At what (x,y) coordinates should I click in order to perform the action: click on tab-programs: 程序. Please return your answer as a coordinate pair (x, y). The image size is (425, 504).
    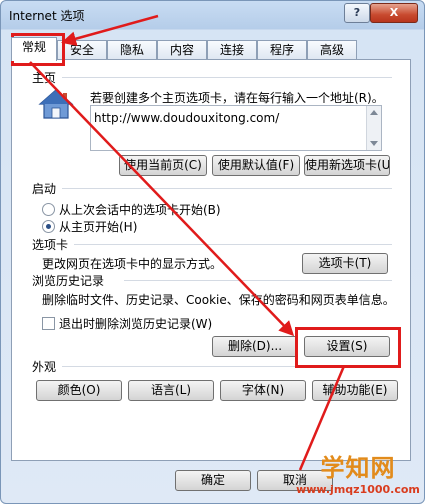
    Looking at the image, I should click on (282, 49).